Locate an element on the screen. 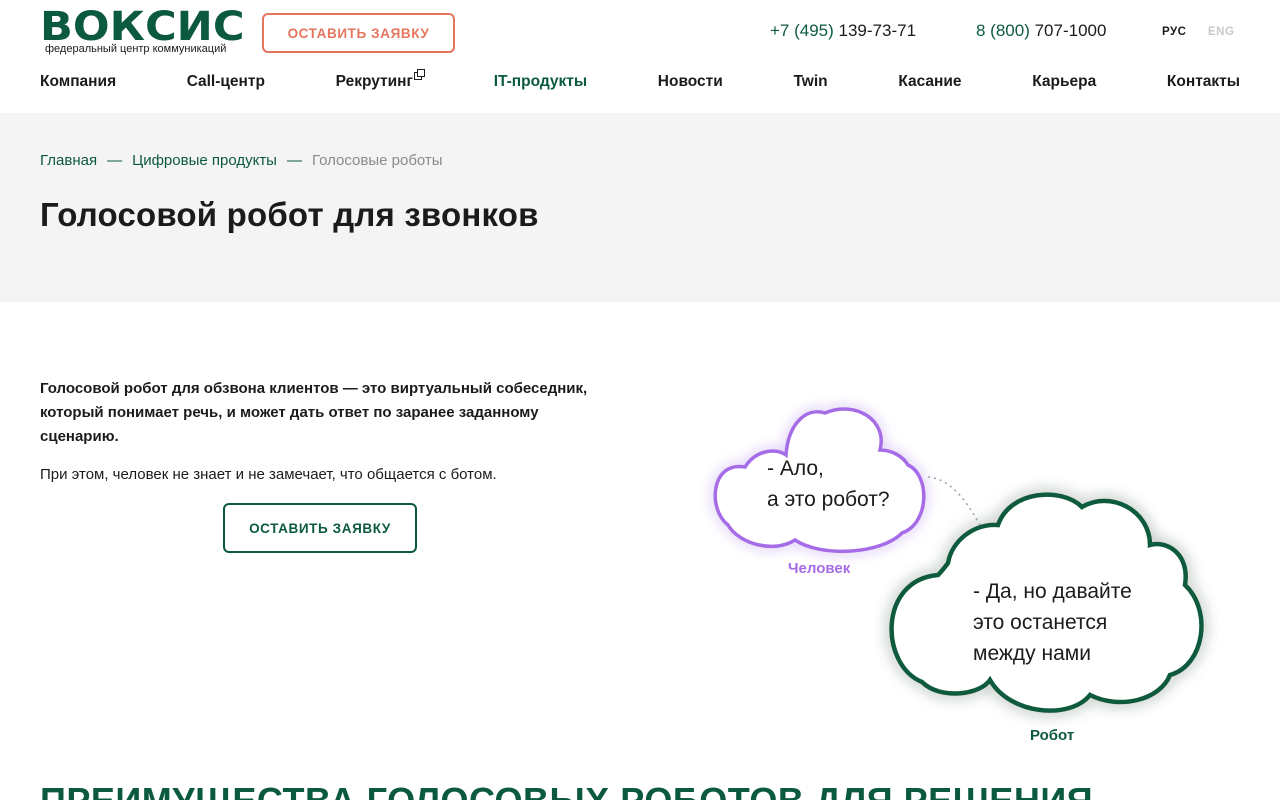  robot-message-line: - Да, но давайте is located at coordinates (1052, 591).